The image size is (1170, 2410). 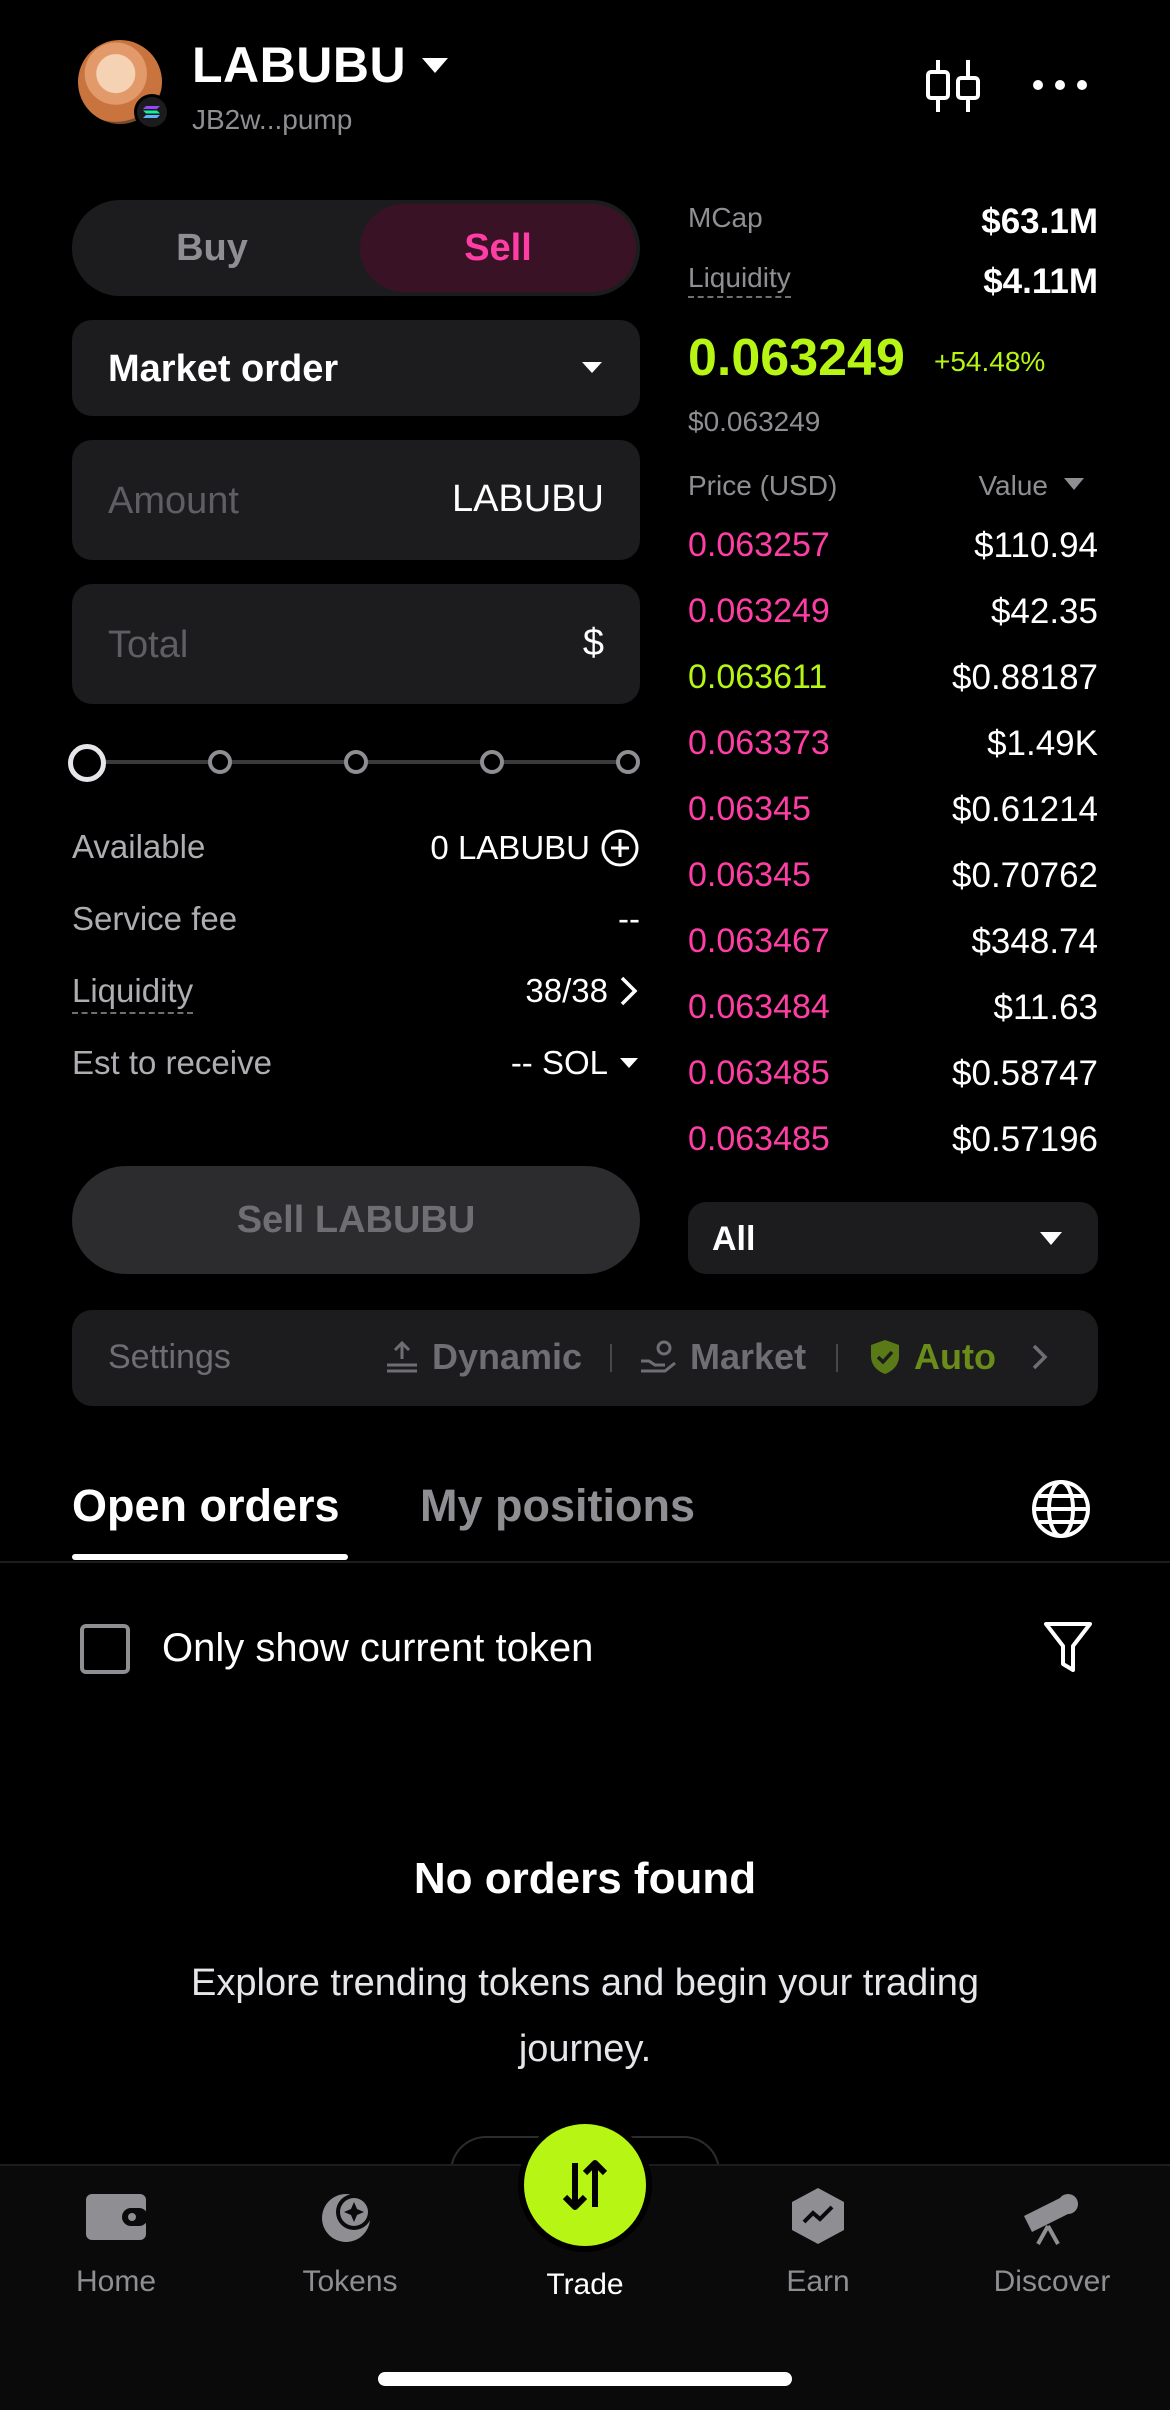 What do you see at coordinates (758, 677) in the screenshot?
I see `orderbook-price: 0.063611` at bounding box center [758, 677].